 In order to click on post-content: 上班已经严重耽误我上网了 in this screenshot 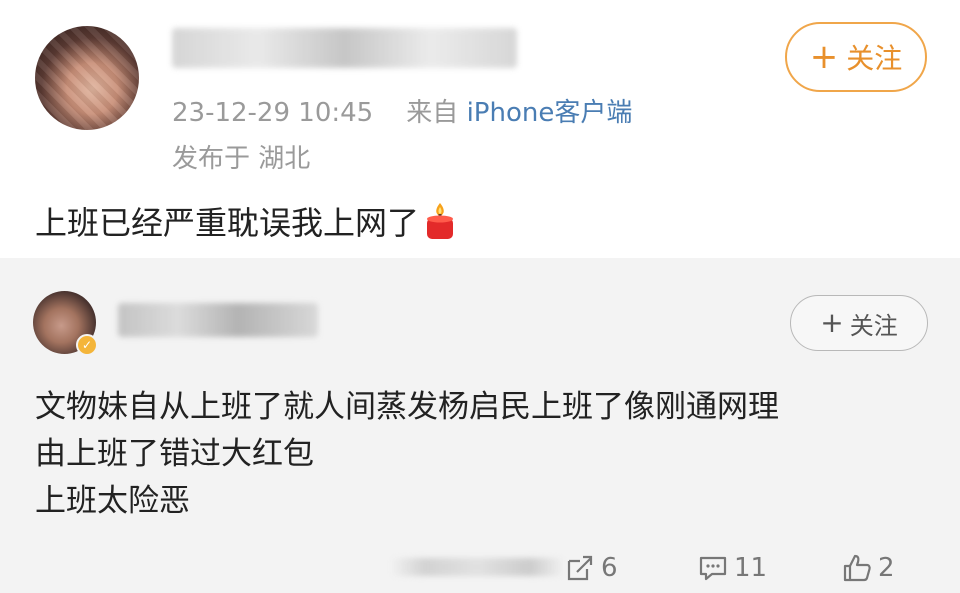, I will do `click(246, 221)`.